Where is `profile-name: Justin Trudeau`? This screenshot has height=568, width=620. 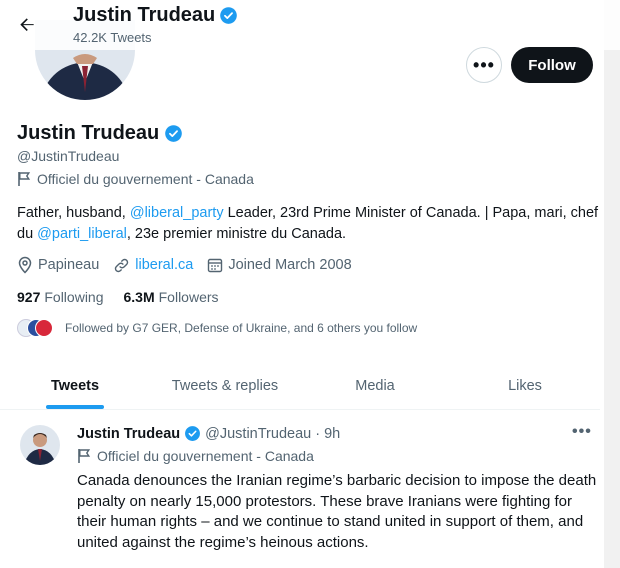
profile-name: Justin Trudeau is located at coordinates (100, 133).